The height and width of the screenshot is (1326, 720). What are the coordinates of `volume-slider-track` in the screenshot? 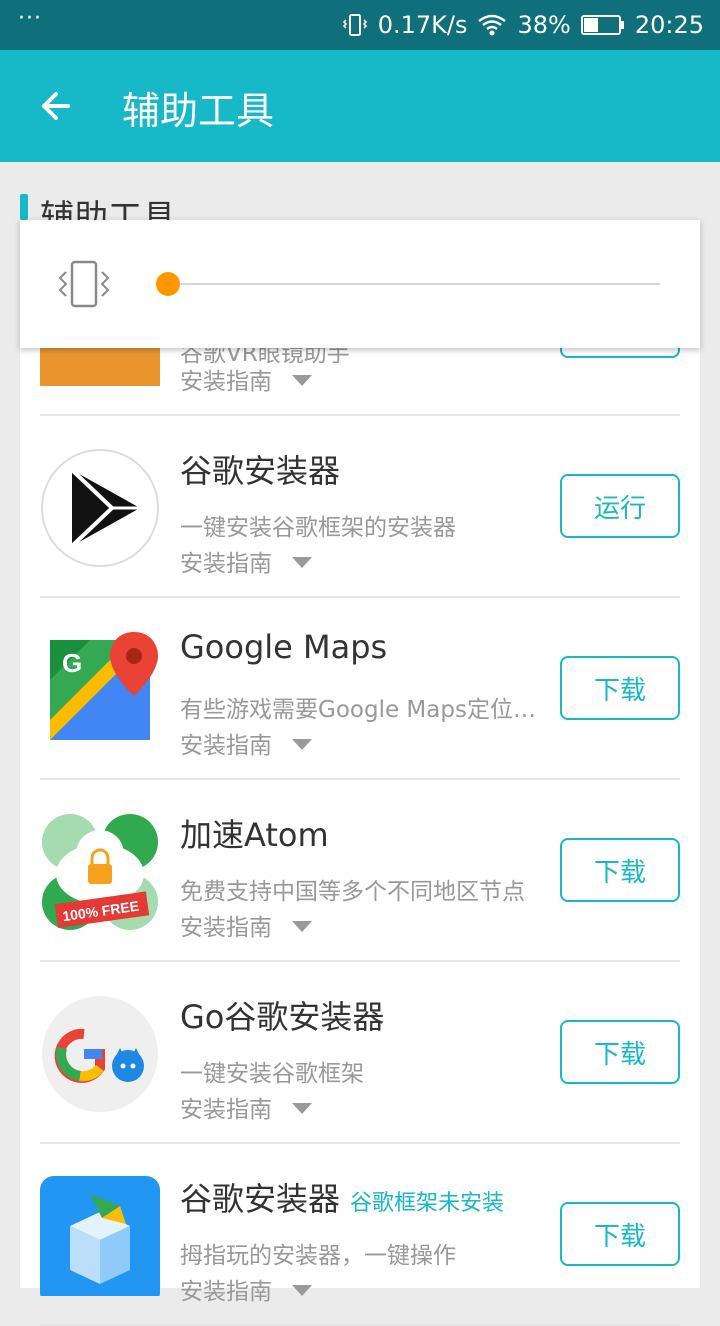 It's located at (414, 284).